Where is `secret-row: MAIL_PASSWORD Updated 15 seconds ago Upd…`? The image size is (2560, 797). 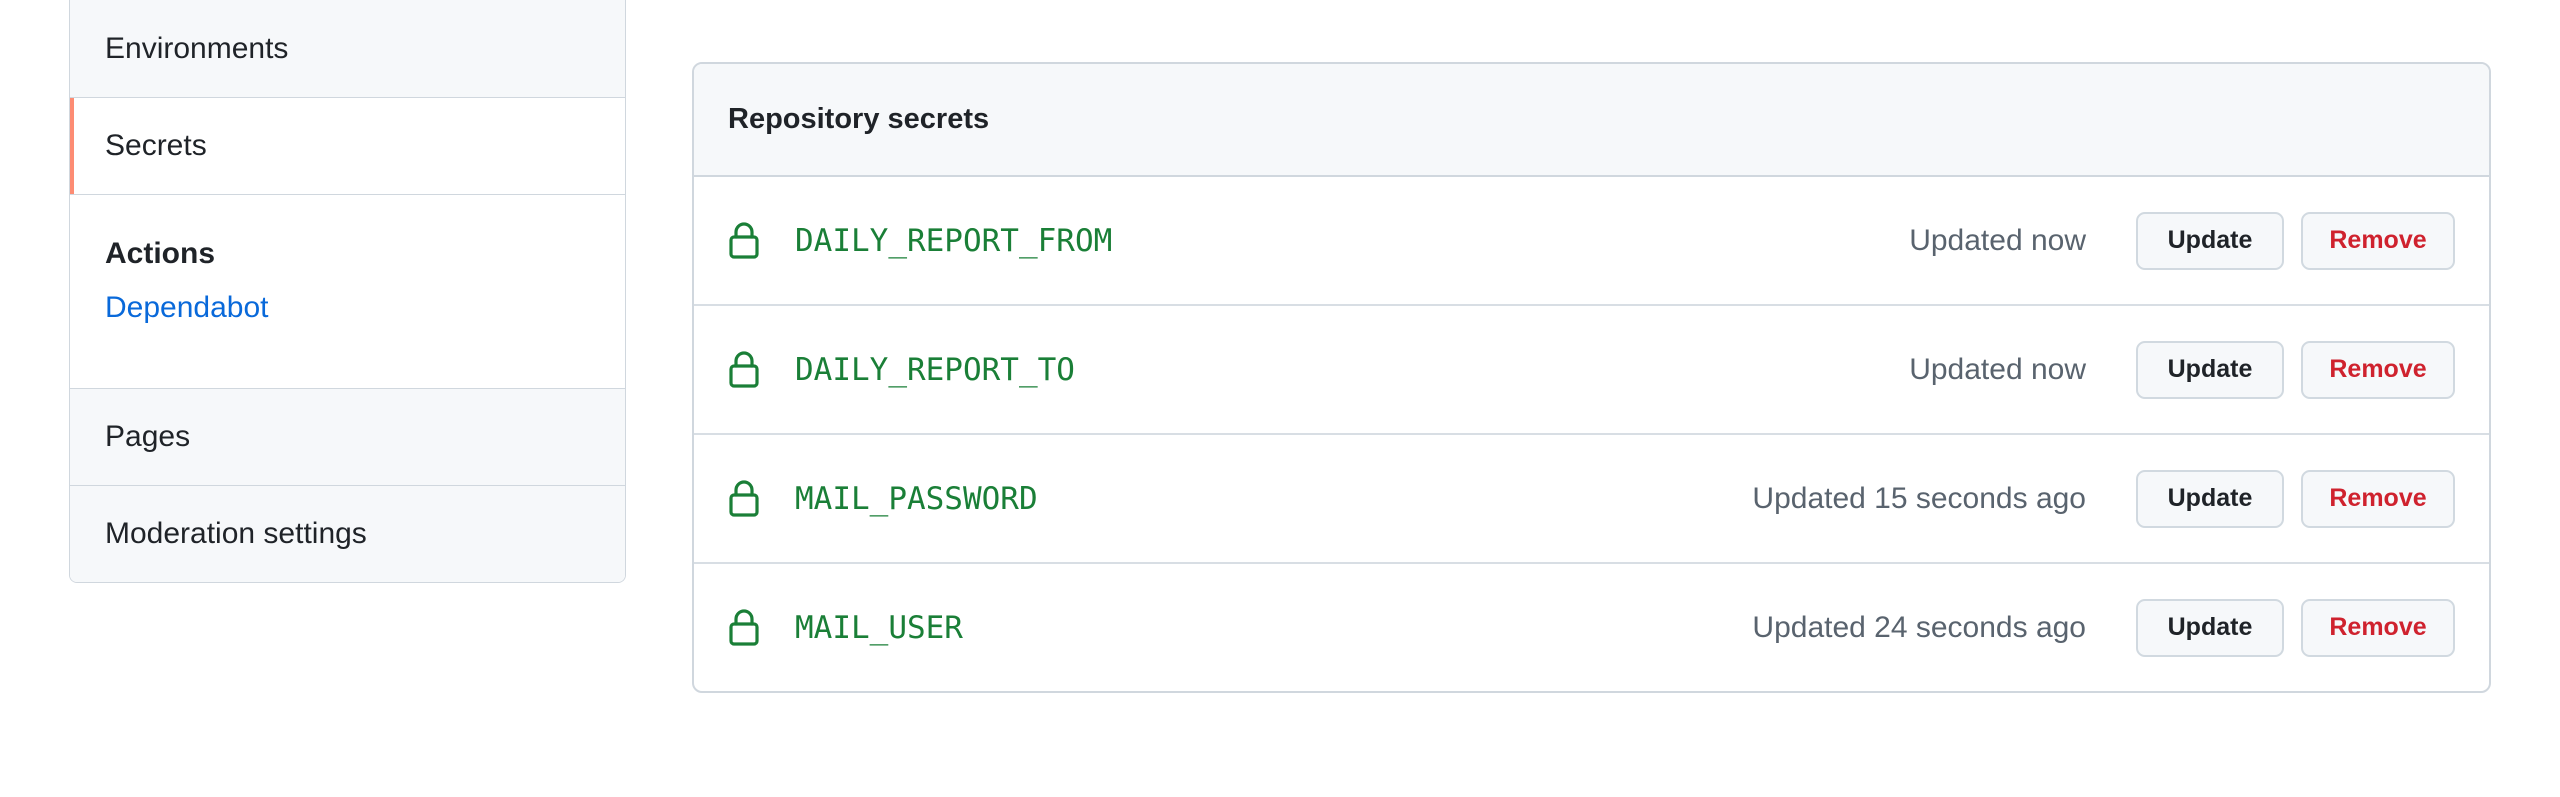
secret-row: MAIL_PASSWORD Updated 15 seconds ago Upd… is located at coordinates (1591, 497).